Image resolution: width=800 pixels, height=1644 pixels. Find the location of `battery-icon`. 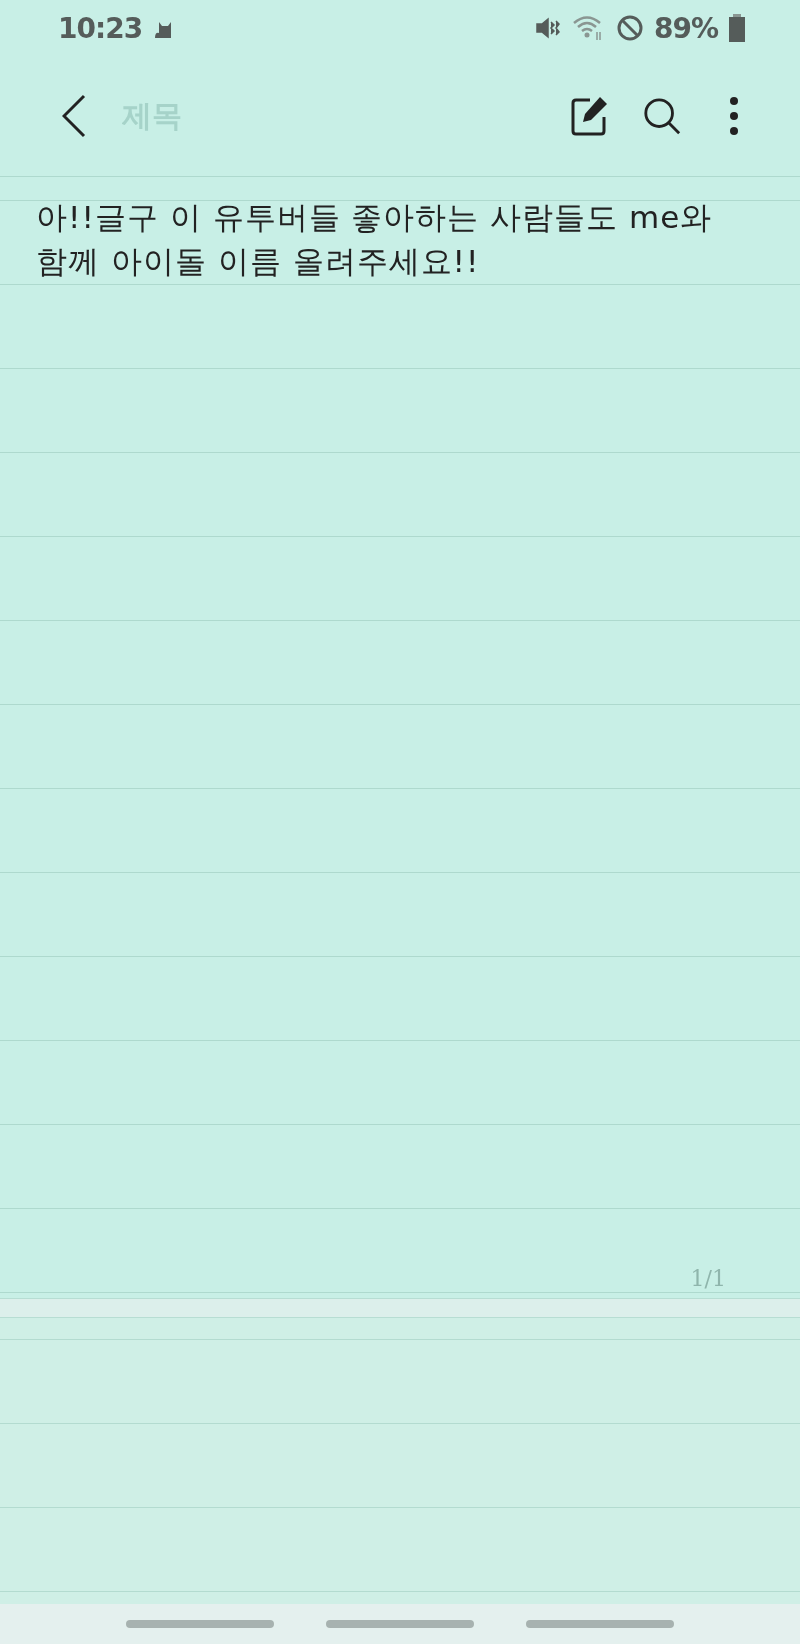

battery-icon is located at coordinates (737, 28).